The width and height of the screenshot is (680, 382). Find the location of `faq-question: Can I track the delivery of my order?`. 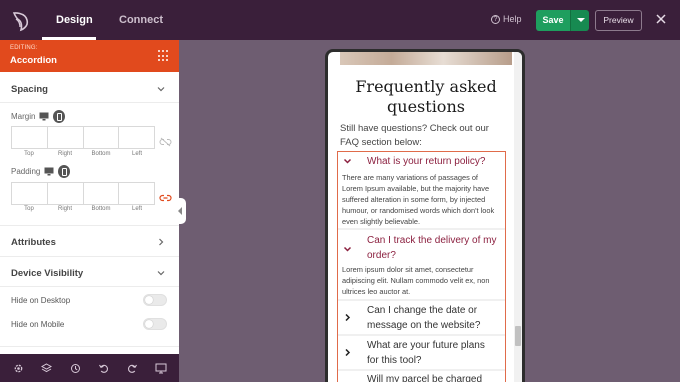

faq-question: Can I track the delivery of my order? is located at coordinates (433, 248).